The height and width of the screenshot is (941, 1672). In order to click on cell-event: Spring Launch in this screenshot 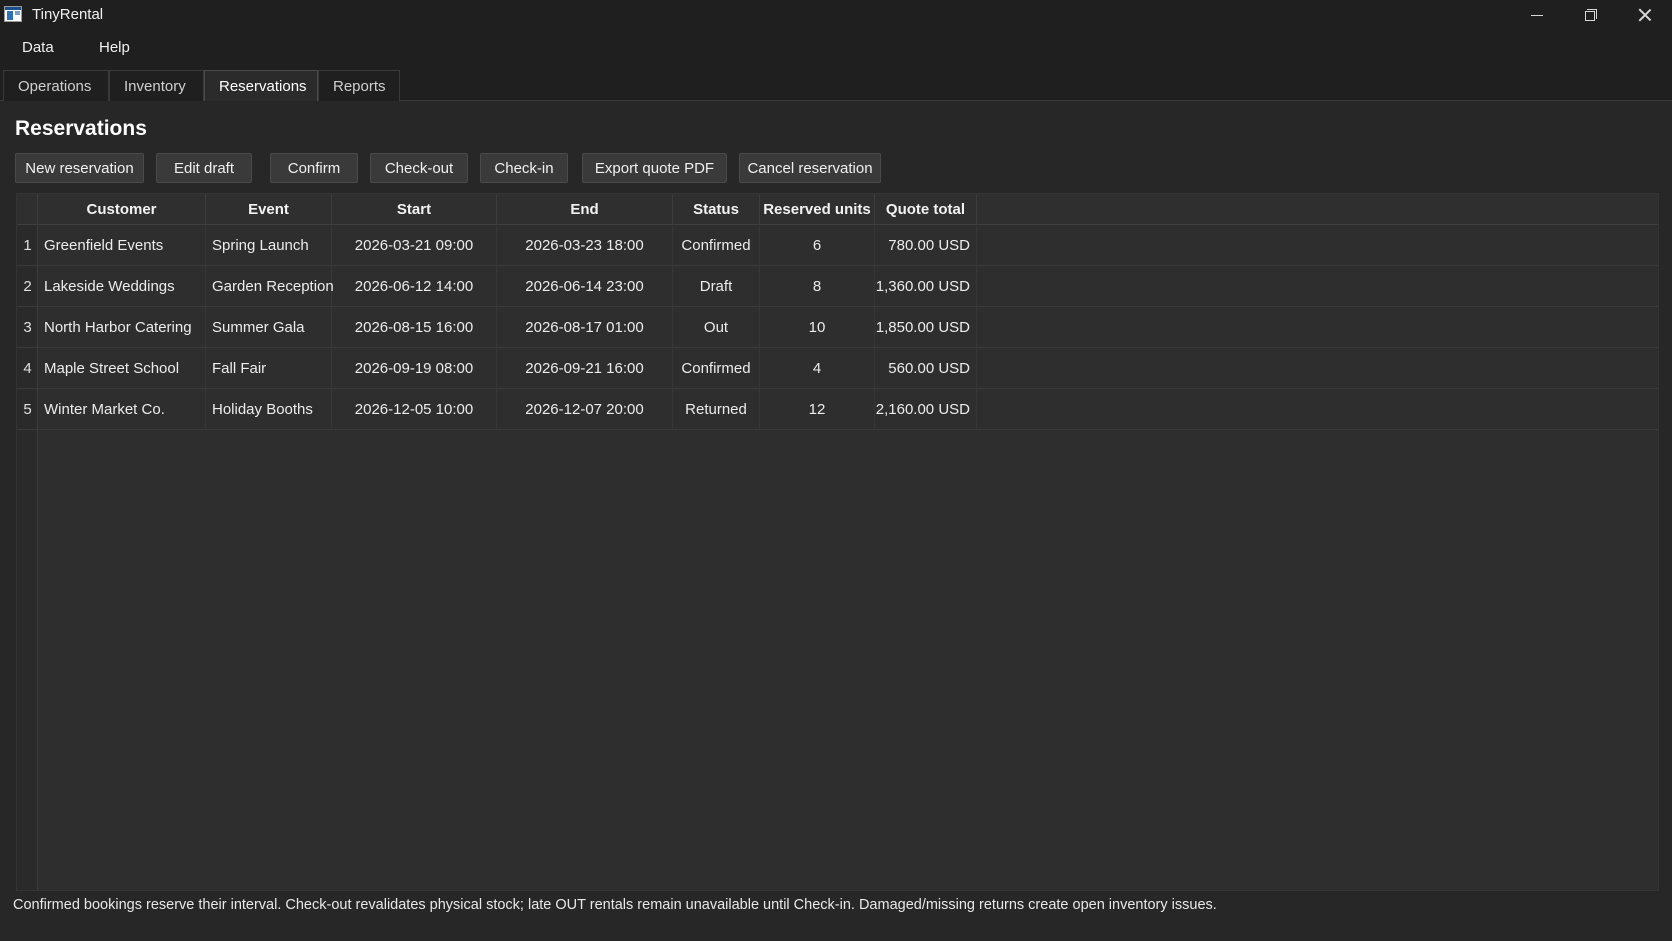, I will do `click(269, 245)`.